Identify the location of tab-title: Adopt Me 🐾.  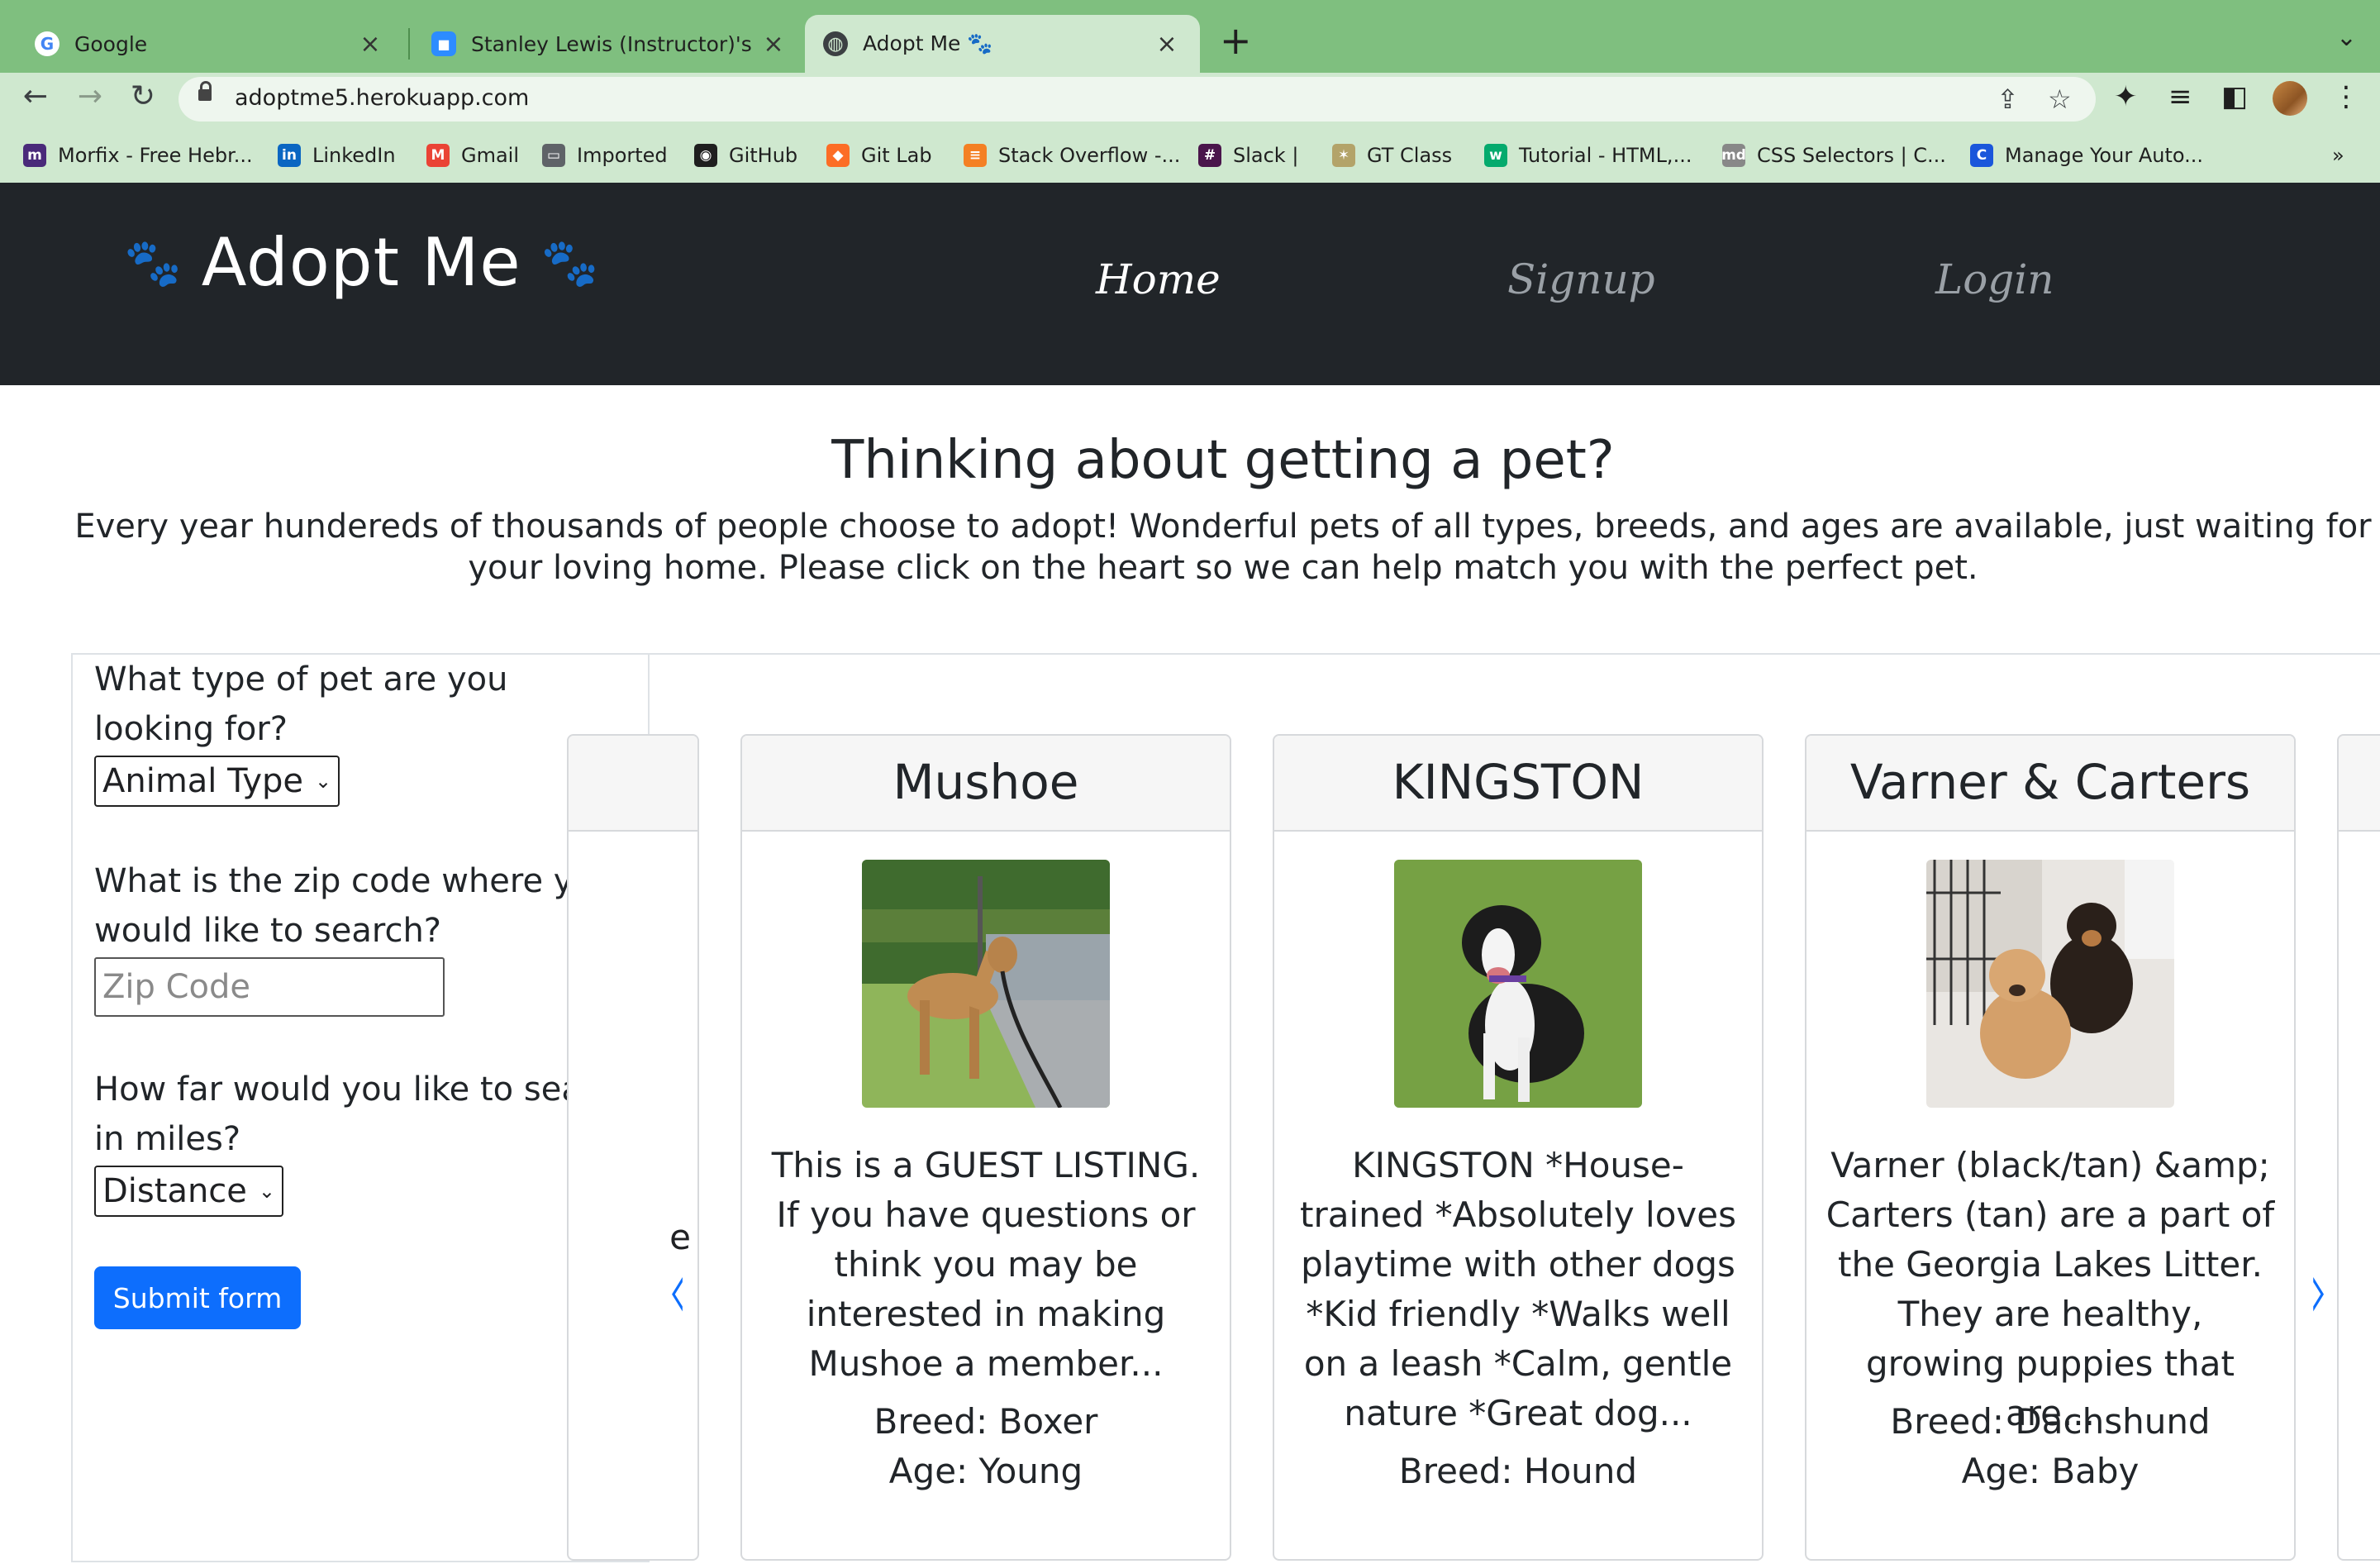
(928, 43).